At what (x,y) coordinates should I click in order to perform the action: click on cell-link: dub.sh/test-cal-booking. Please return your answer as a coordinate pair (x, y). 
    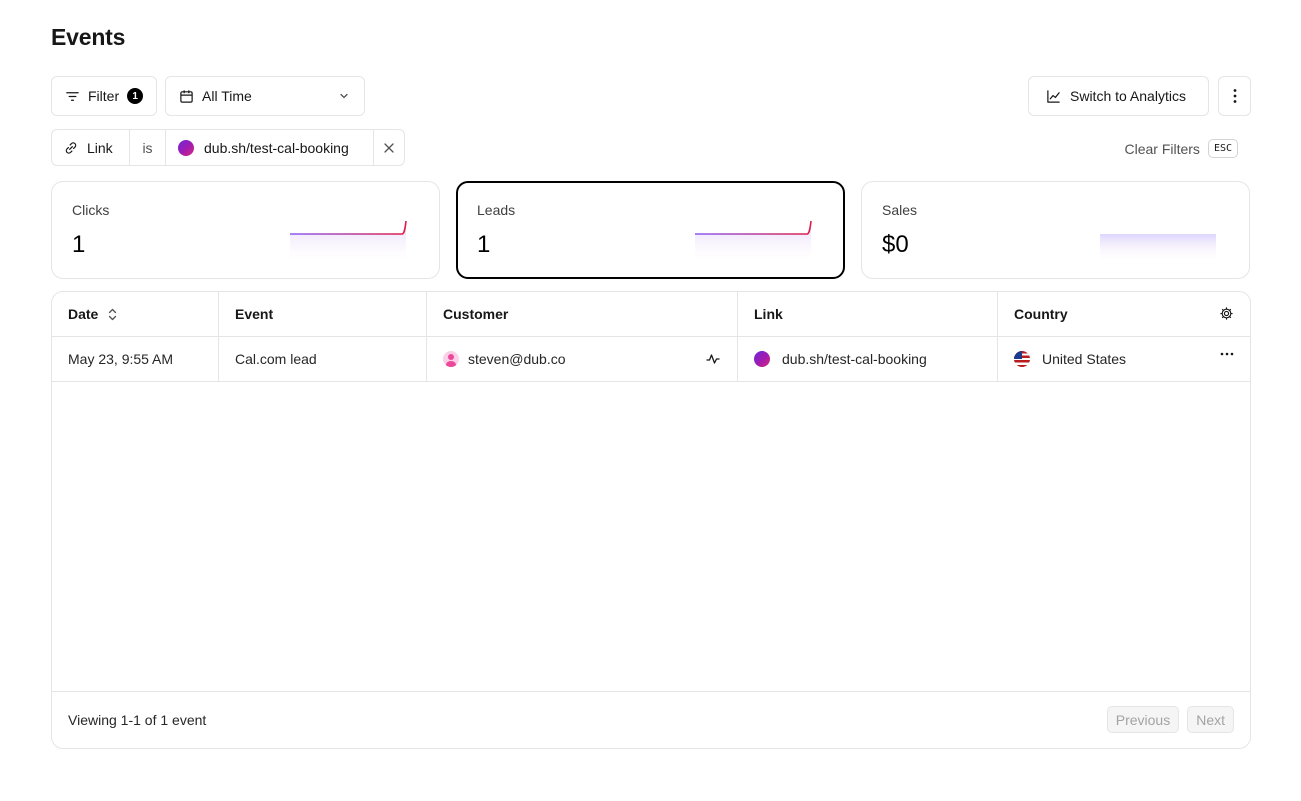
    Looking at the image, I should click on (868, 359).